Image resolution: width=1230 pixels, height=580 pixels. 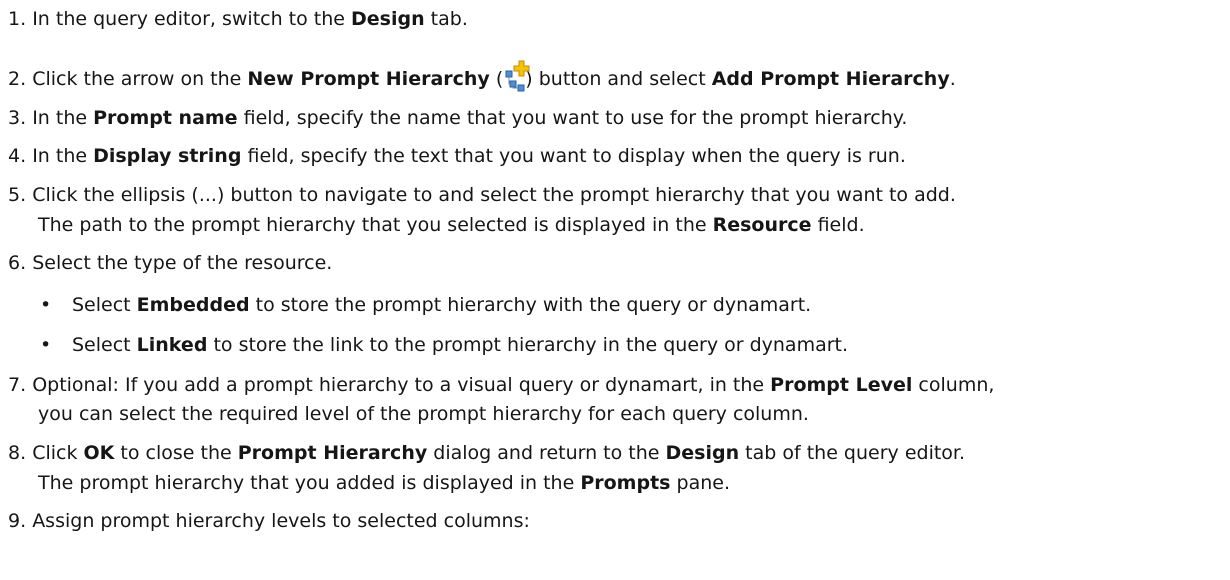 I want to click on resource-term: Resource, so click(x=762, y=225).